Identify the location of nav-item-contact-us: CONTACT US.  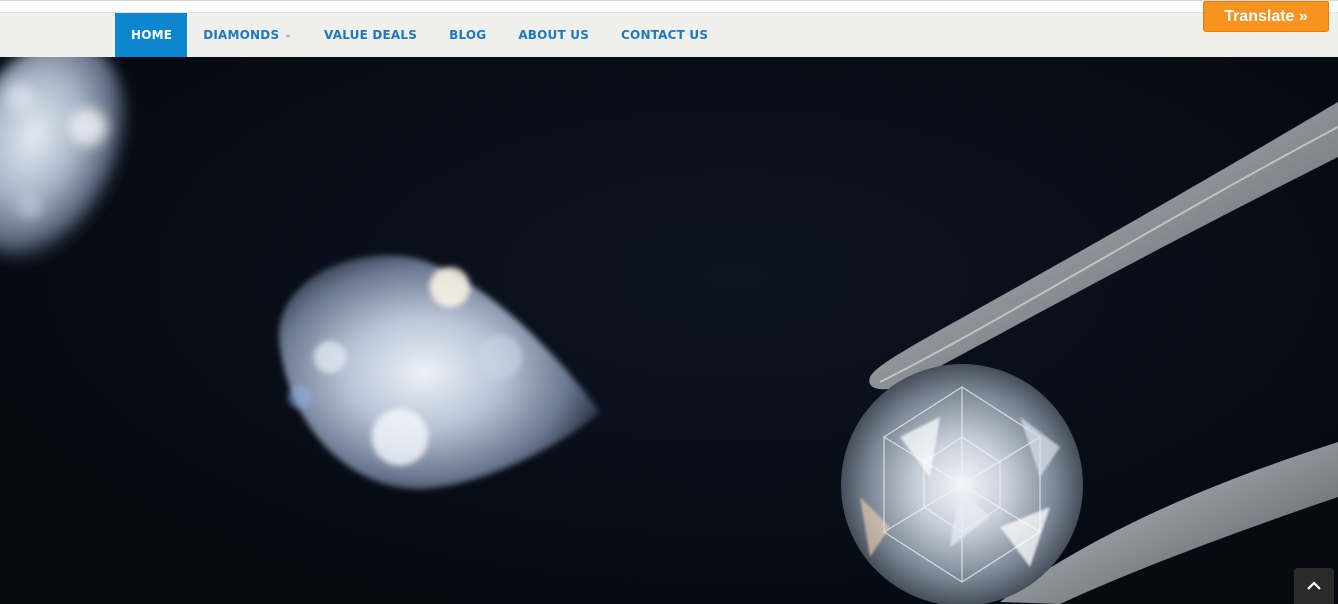
(664, 35).